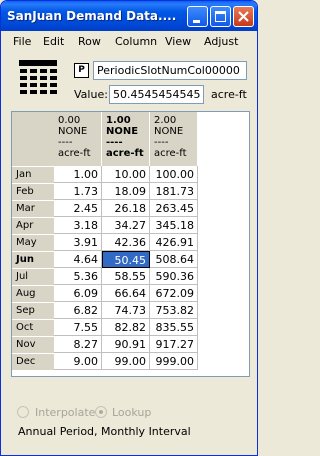 This screenshot has width=320, height=456. Describe the element at coordinates (174, 191) in the screenshot. I see `table-cell: 181.73` at that location.